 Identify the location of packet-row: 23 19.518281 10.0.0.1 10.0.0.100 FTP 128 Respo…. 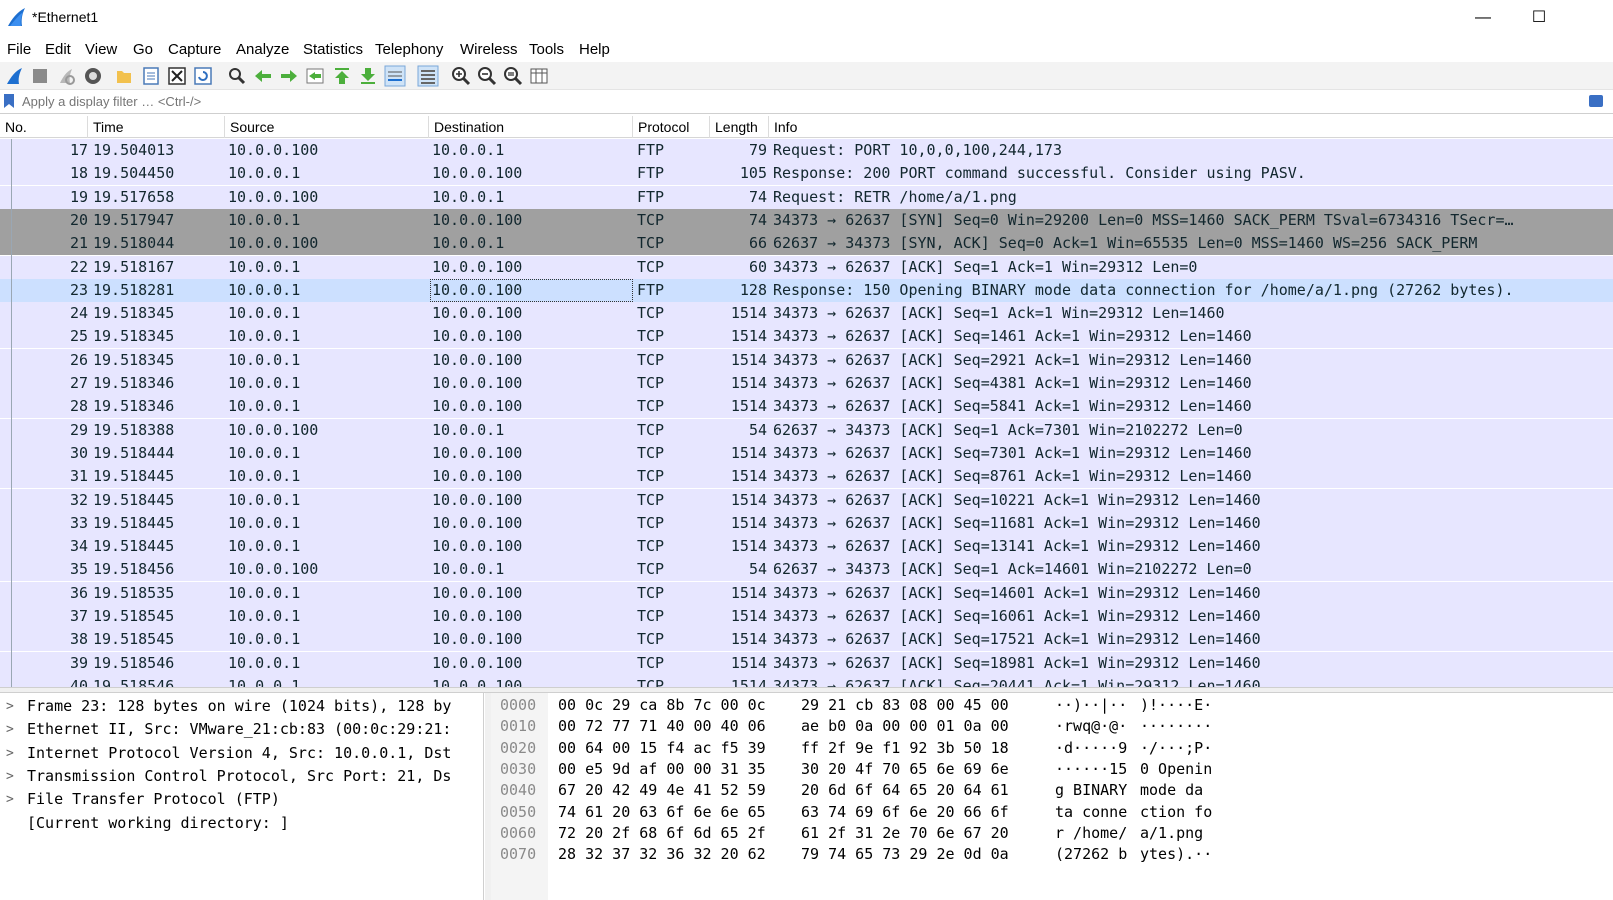
(806, 290).